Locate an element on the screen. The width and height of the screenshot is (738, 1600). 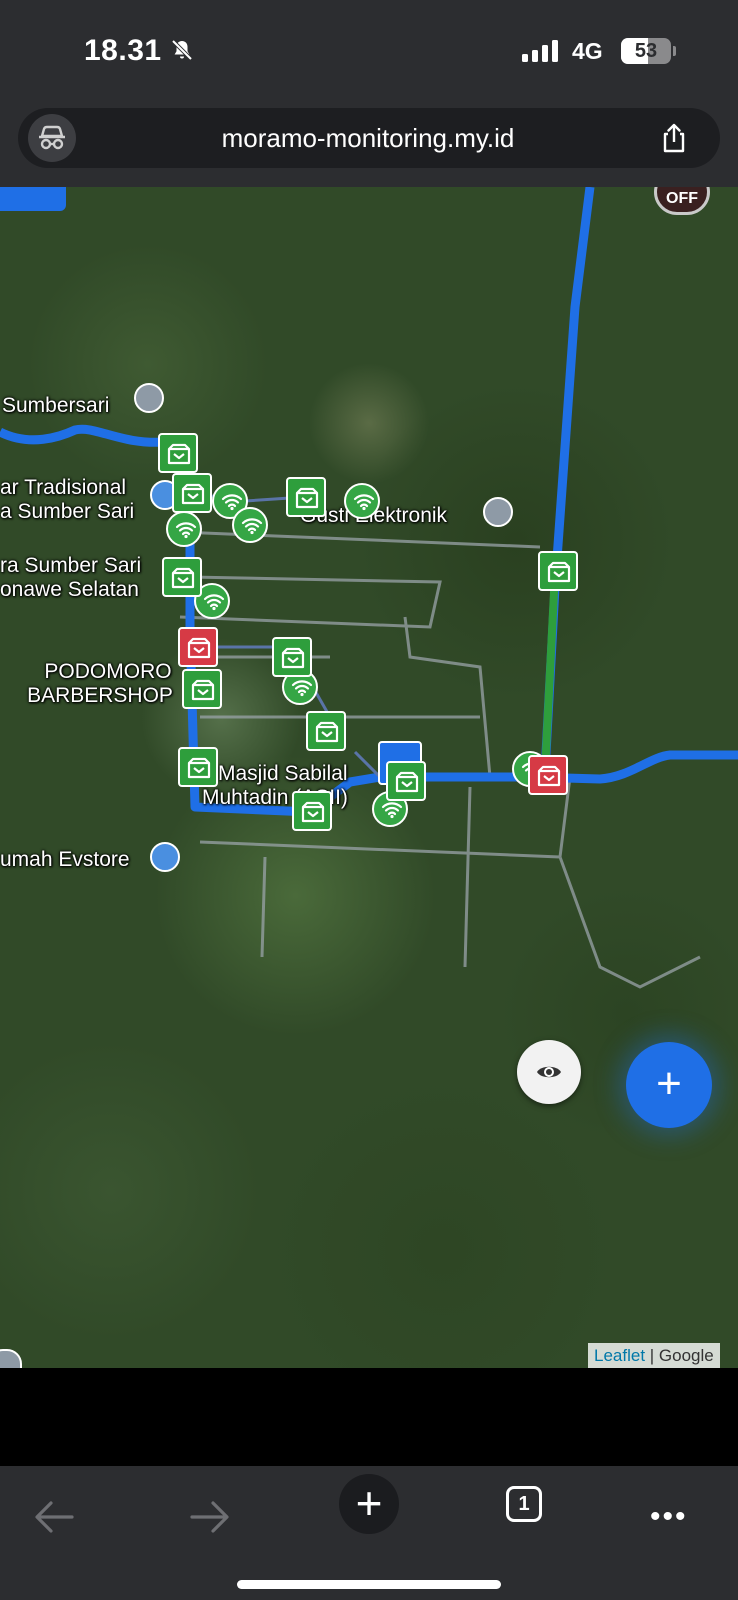
page-bottom-blank is located at coordinates (369, 1417).